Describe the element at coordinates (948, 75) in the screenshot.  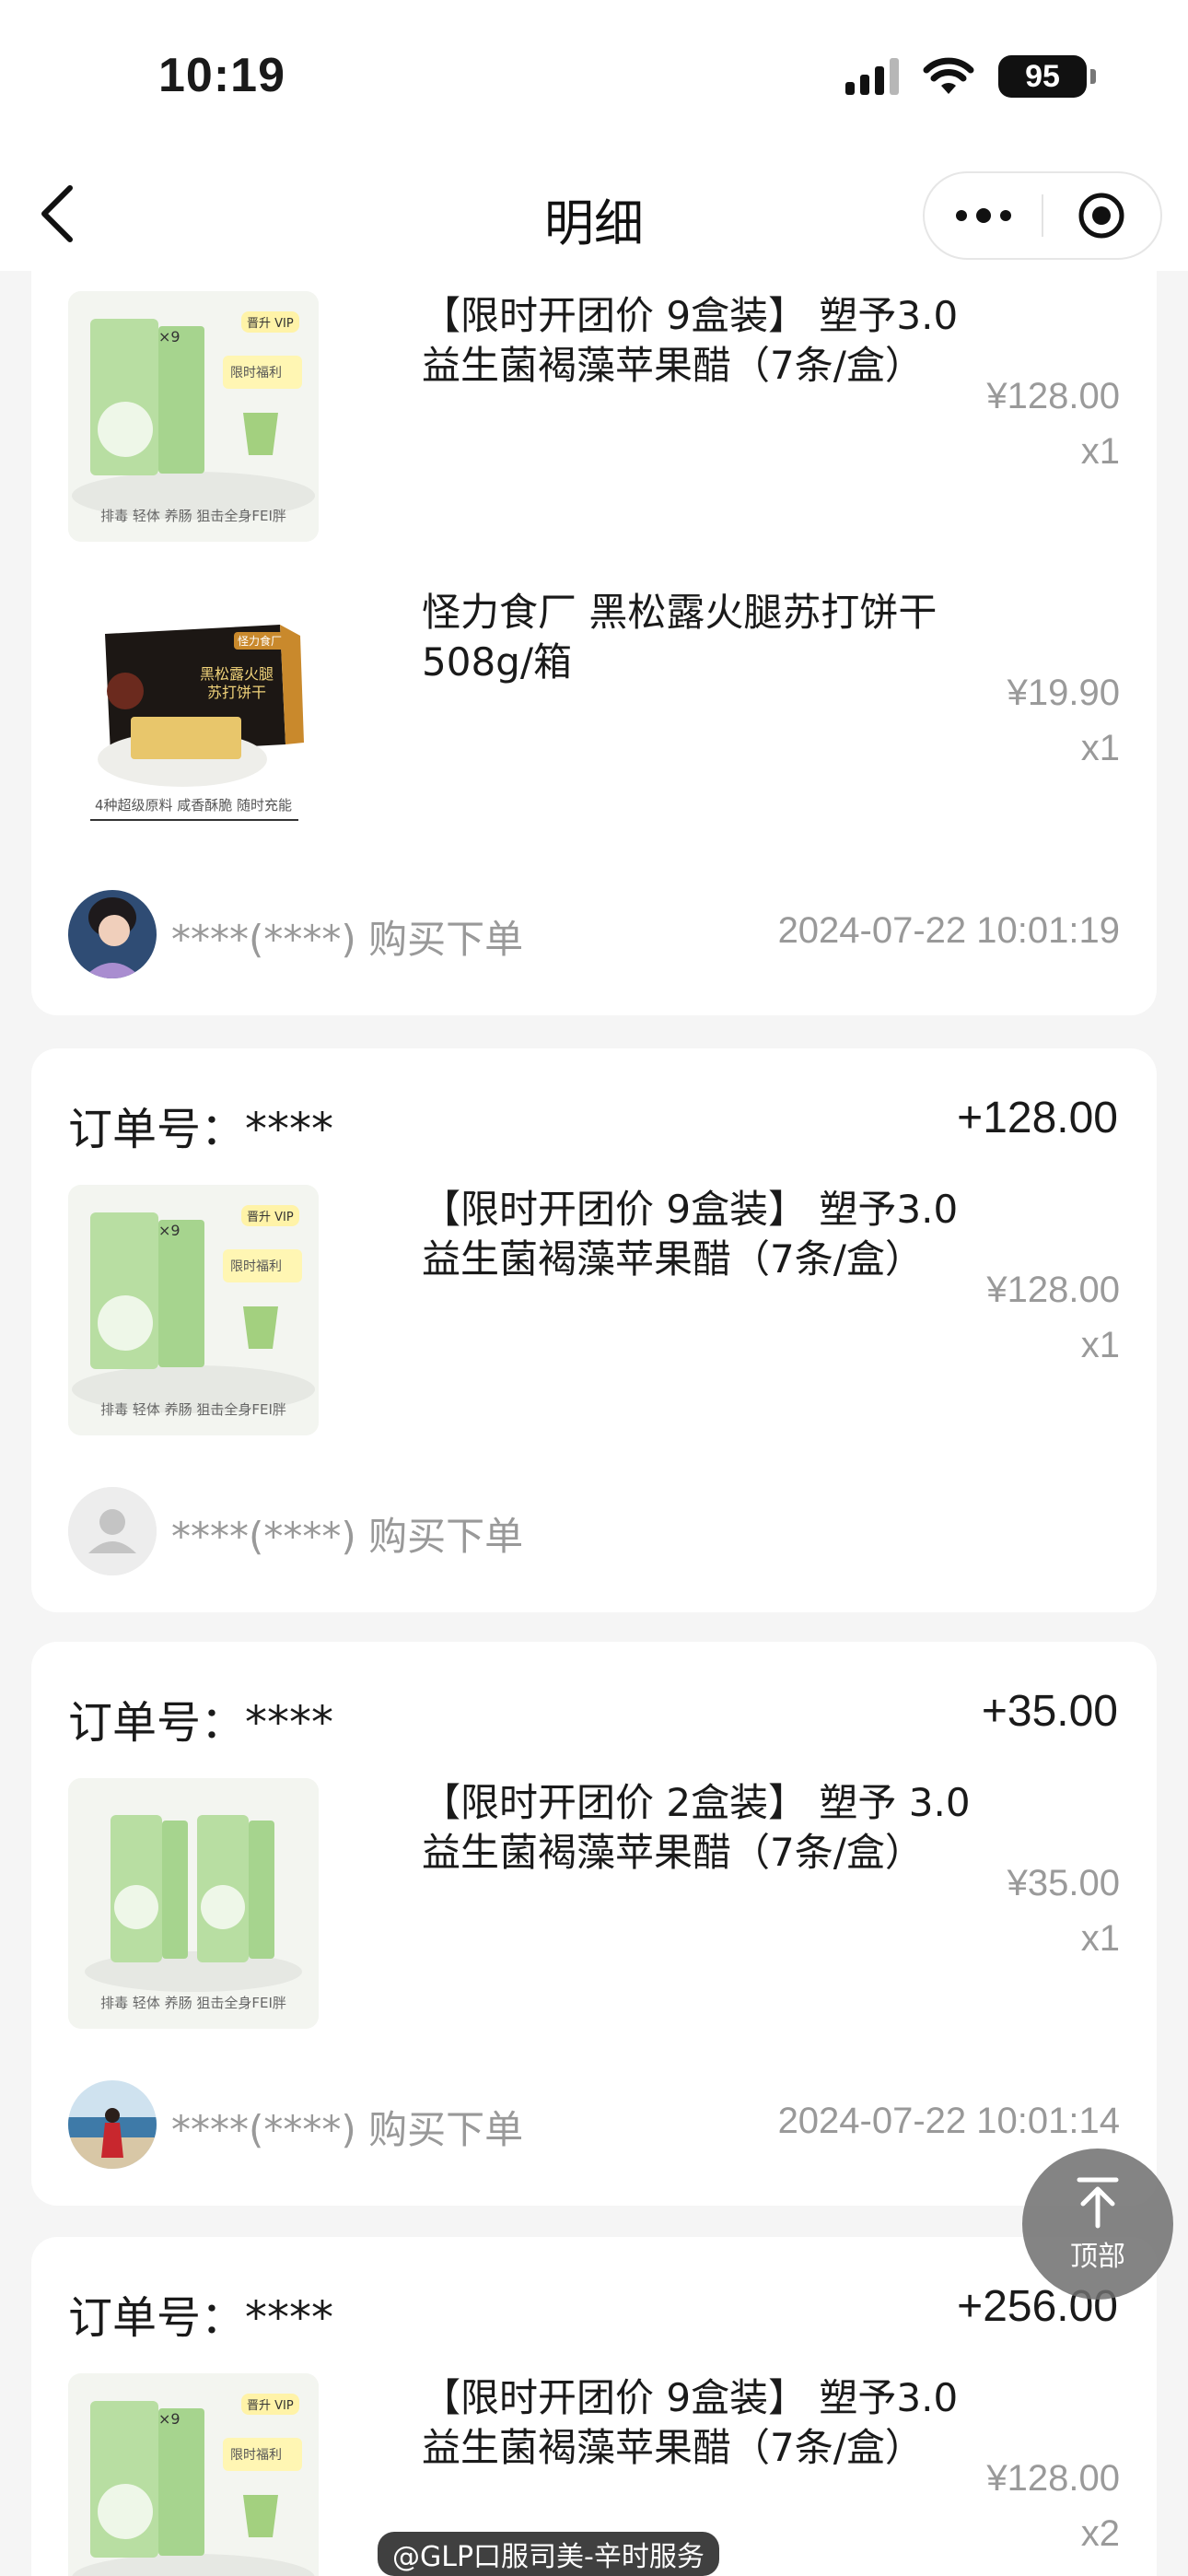
I see `wifi-icon` at that location.